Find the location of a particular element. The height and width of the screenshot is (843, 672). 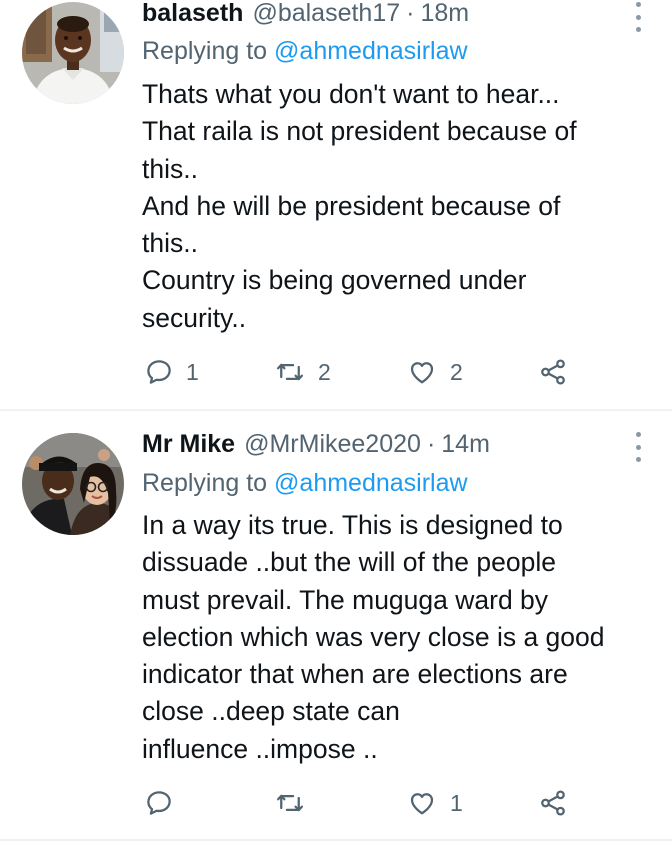

user-handle: @MrMikee2020 is located at coordinates (332, 444).